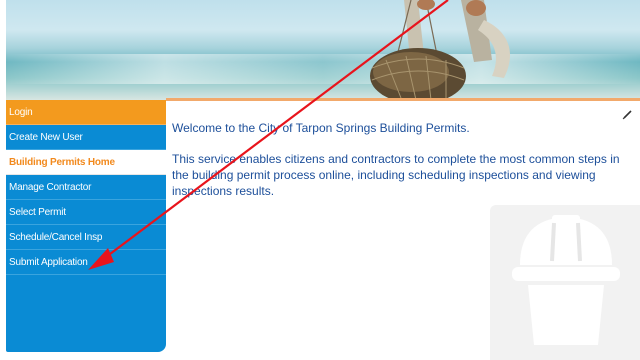 This screenshot has width=640, height=360. What do you see at coordinates (86, 187) in the screenshot?
I see `sidebar-item-manage-contractor: Manage Contractor` at bounding box center [86, 187].